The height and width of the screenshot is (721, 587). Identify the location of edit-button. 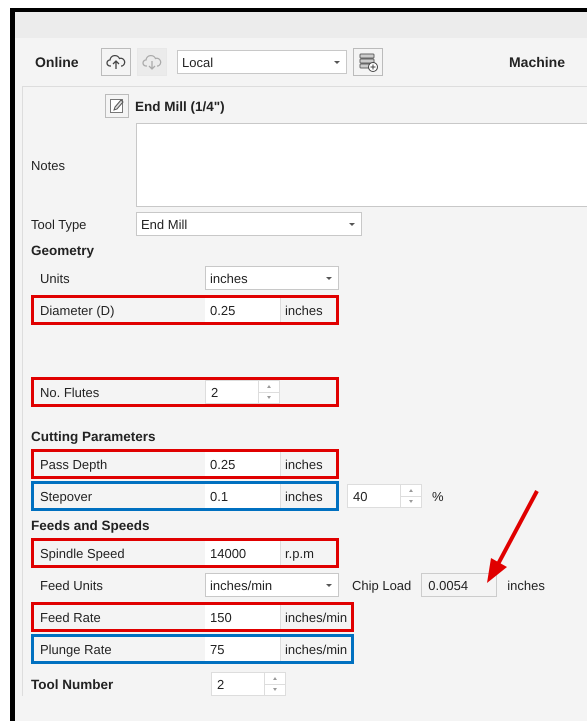
(117, 106).